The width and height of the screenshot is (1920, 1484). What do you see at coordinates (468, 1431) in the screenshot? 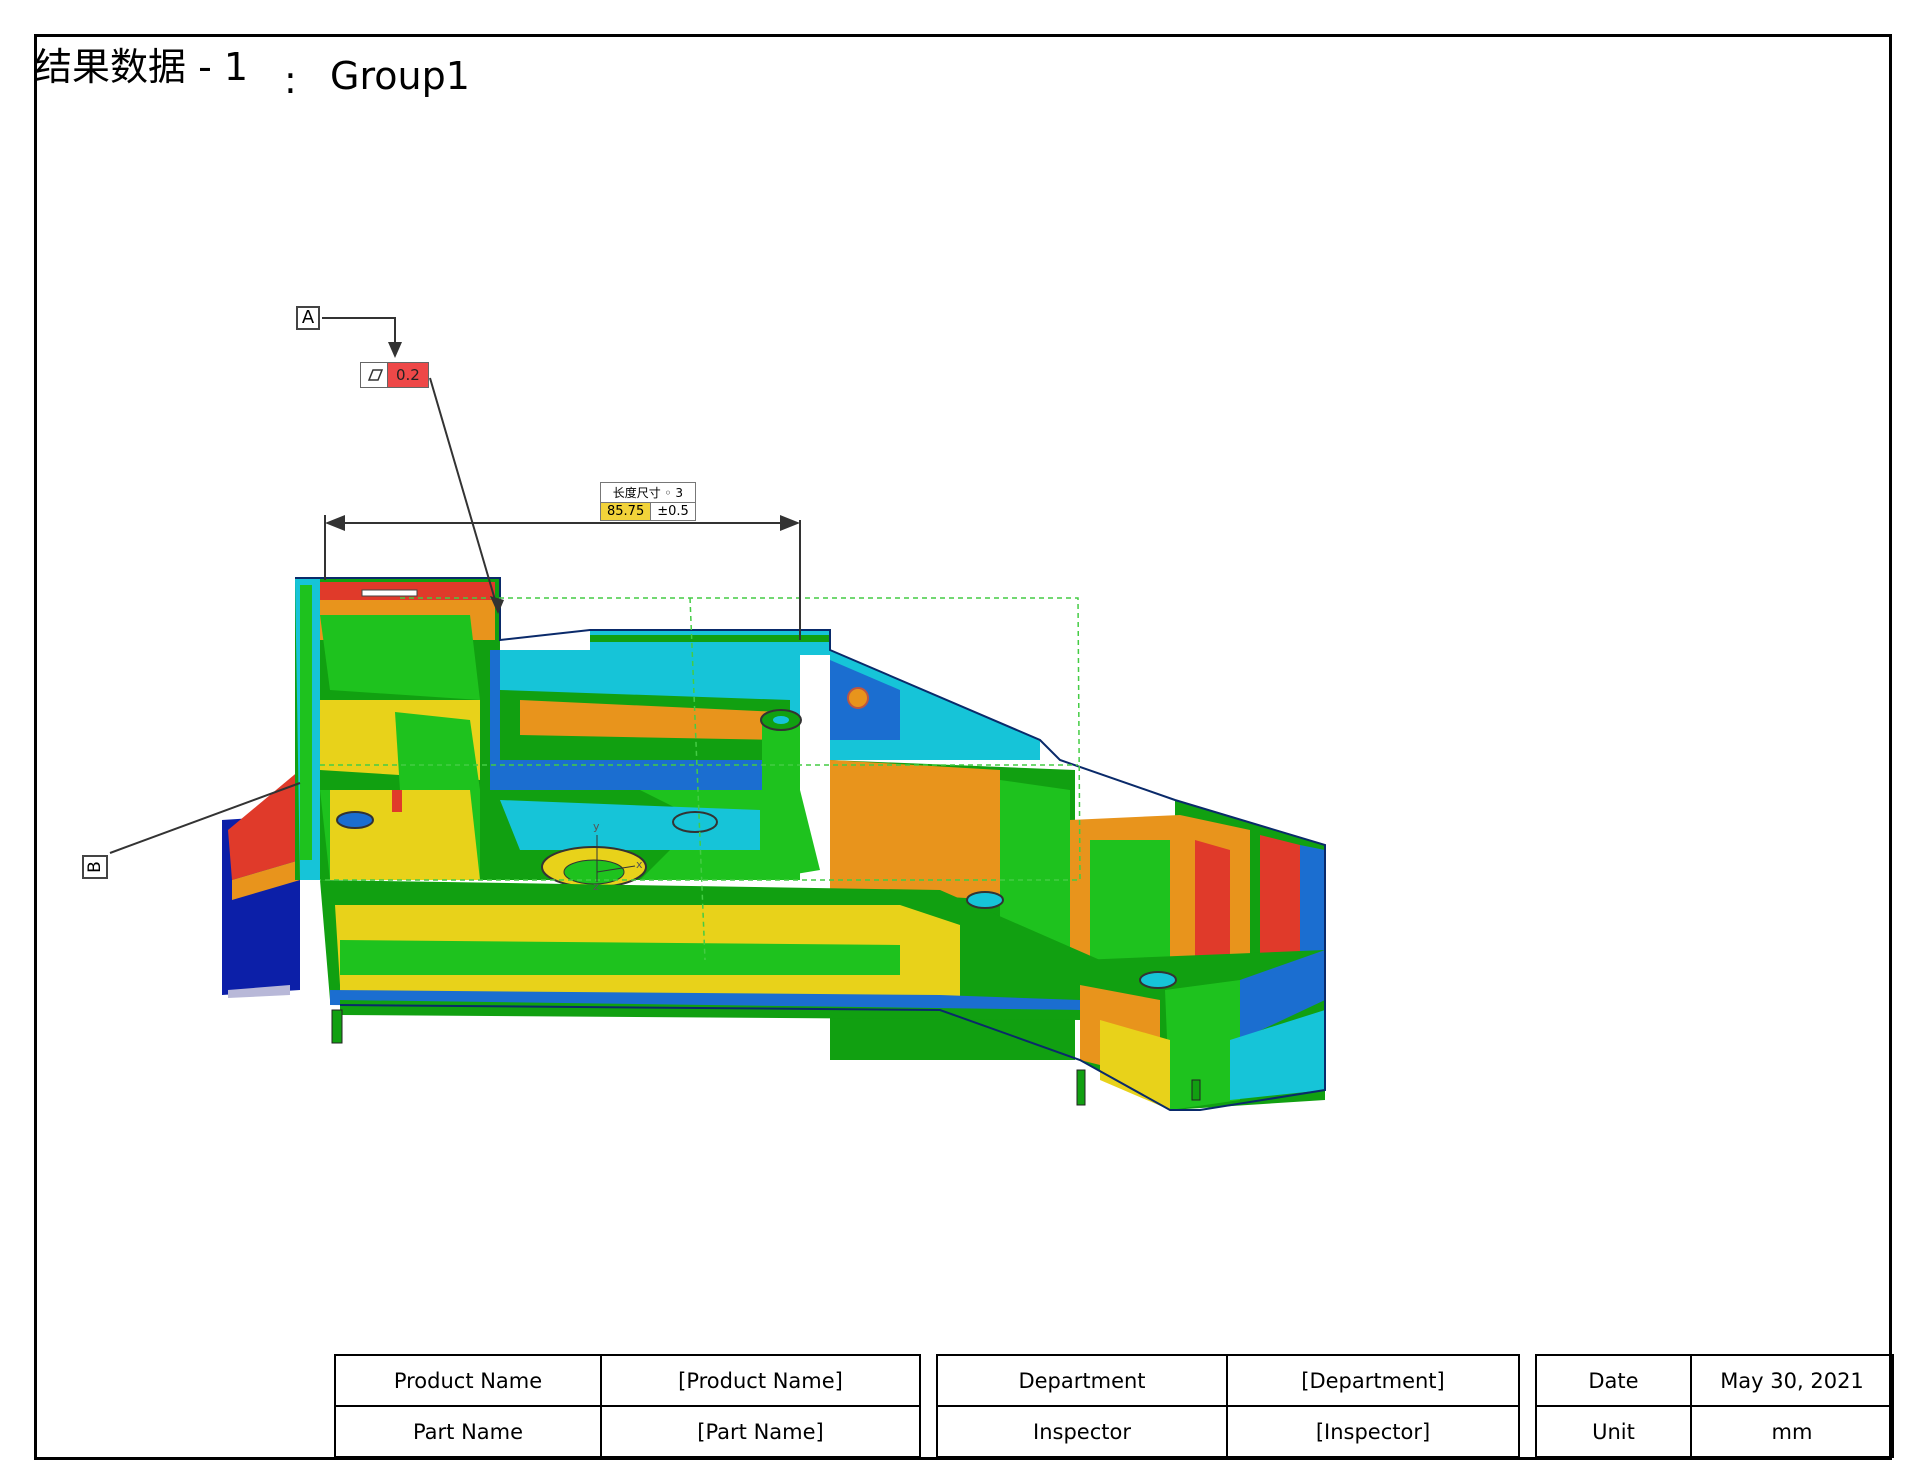
I see `part-name-label: Part Name` at bounding box center [468, 1431].